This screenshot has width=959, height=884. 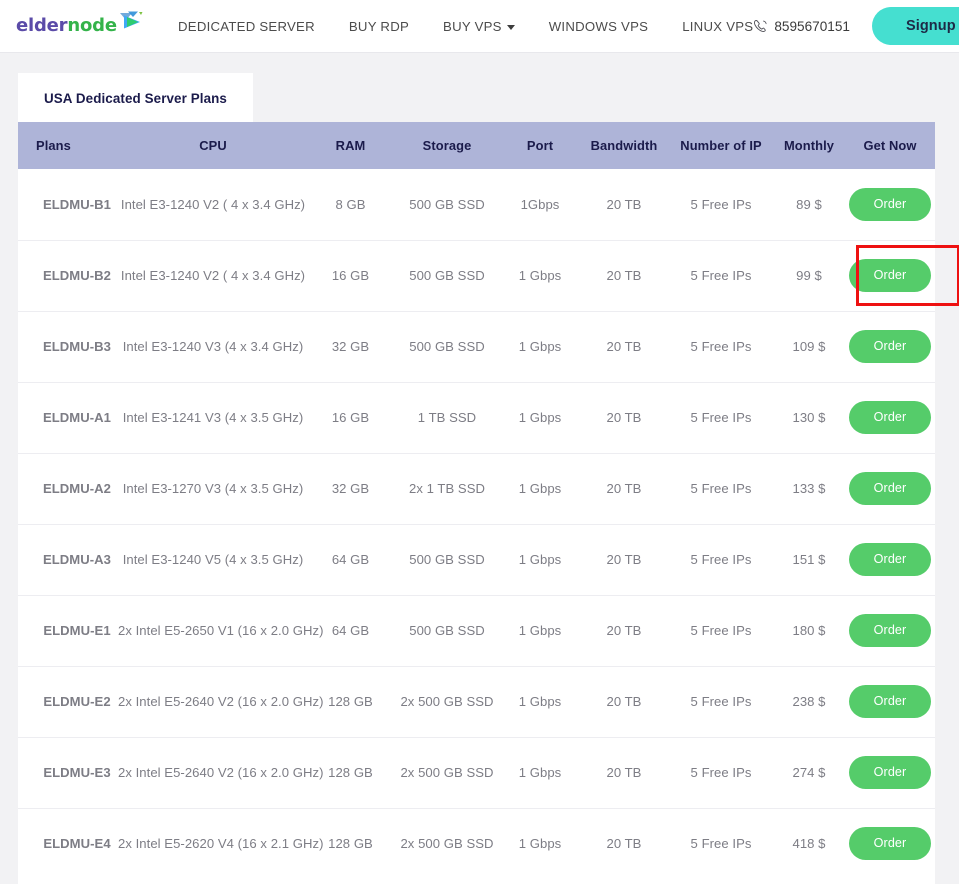 I want to click on cell-cpu: 2x Intel E5-2640 V2 (16 x 2.0 GHz), so click(x=220, y=773).